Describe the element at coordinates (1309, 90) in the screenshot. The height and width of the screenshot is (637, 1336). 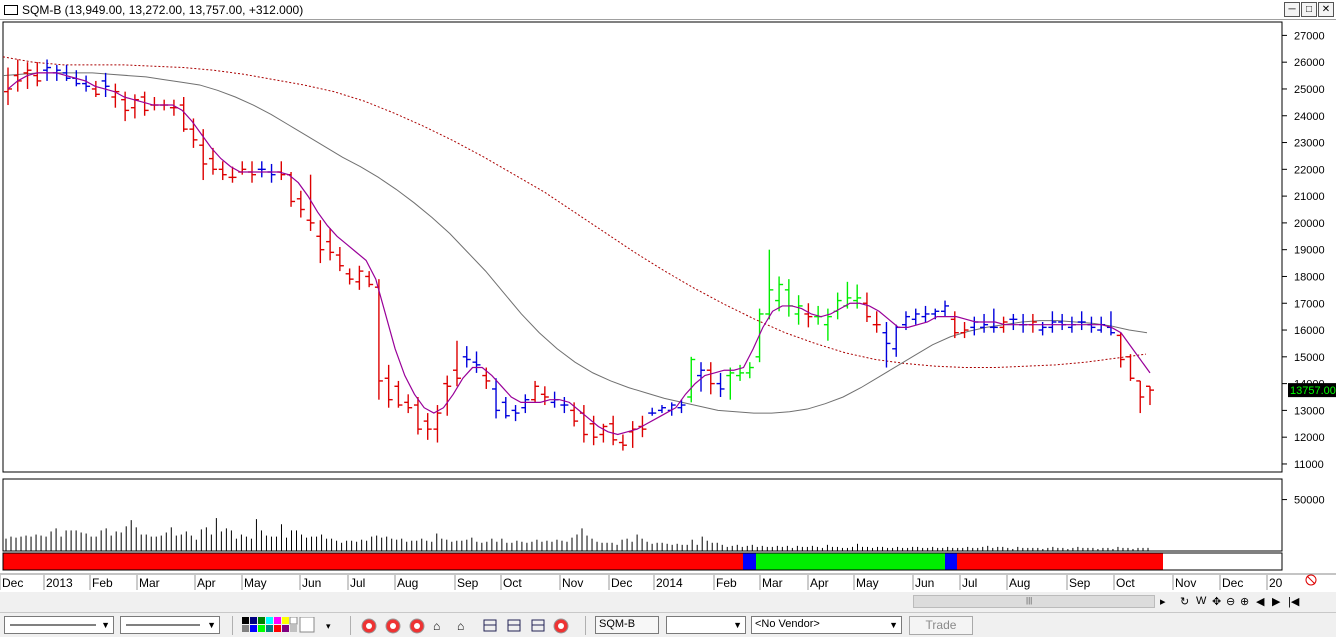
I see `price-tick-label: 25000` at that location.